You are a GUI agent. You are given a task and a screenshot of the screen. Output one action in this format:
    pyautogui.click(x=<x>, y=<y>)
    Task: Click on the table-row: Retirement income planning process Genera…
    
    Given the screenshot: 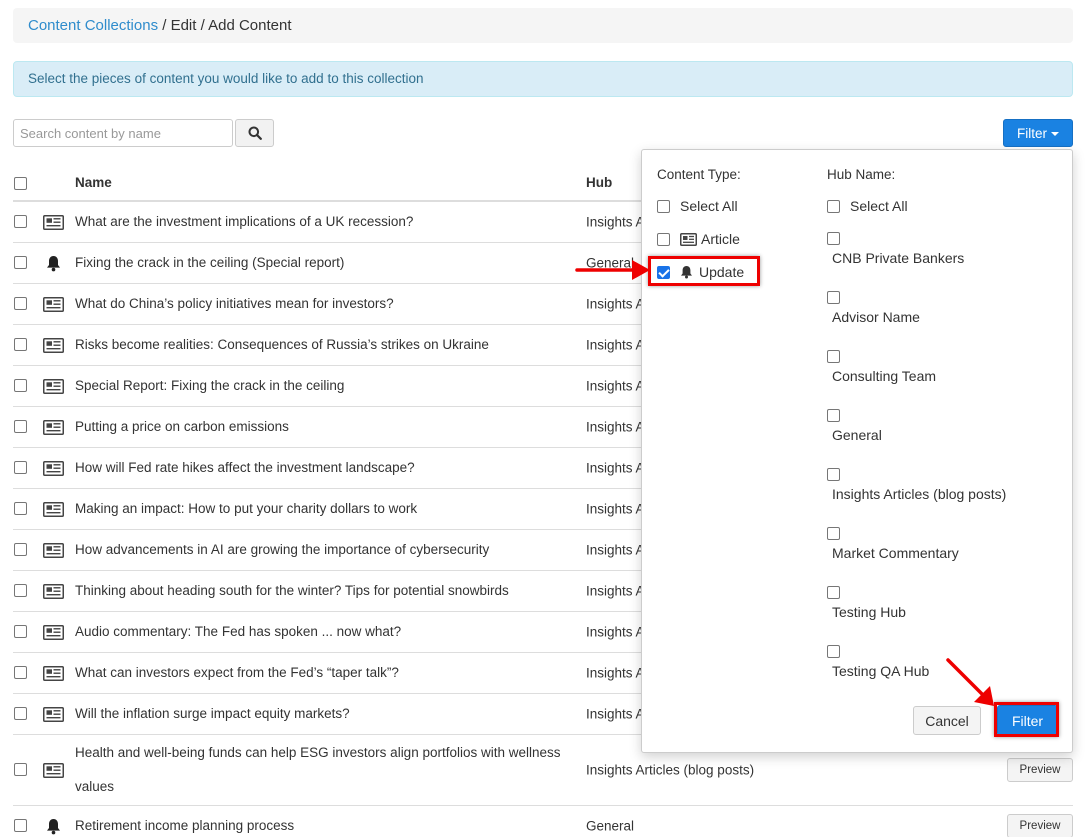 What is the action you would take?
    pyautogui.click(x=543, y=821)
    